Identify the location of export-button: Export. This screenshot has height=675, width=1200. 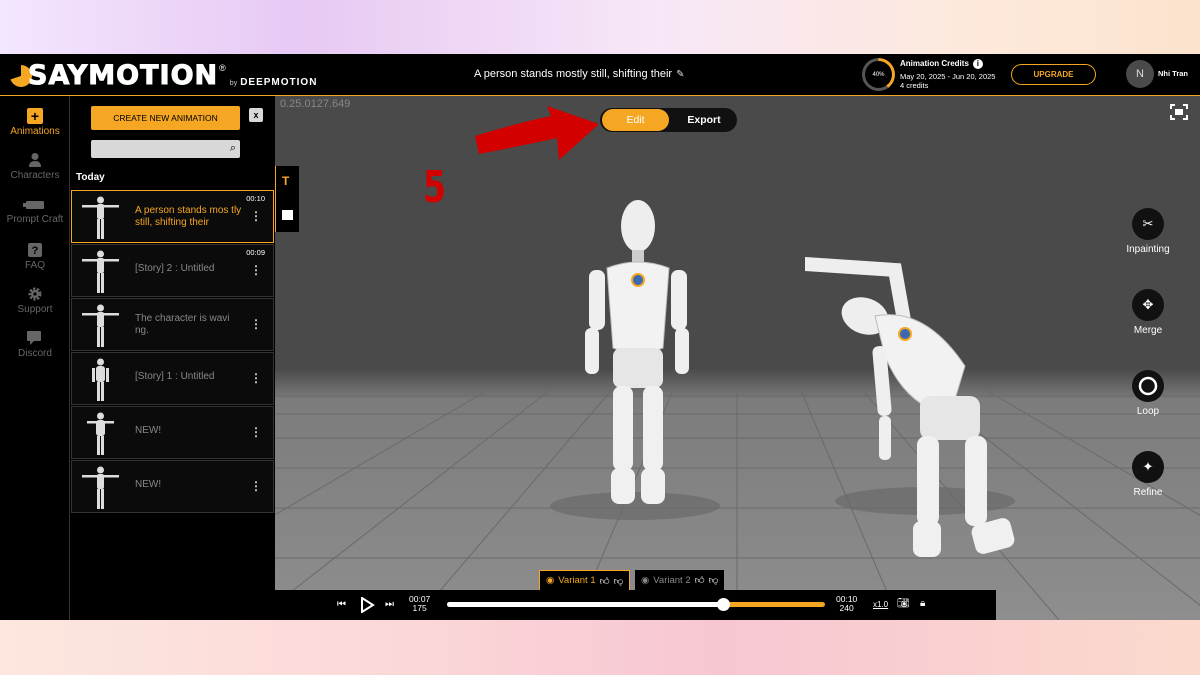
(704, 120).